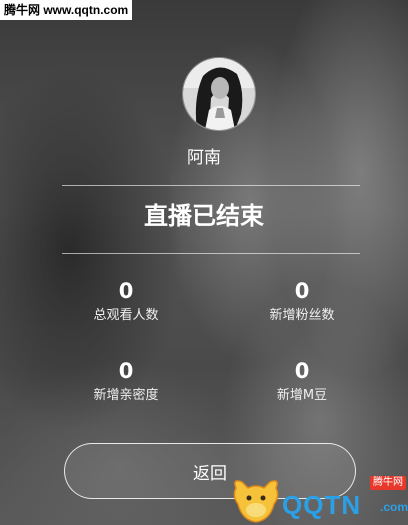 This screenshot has width=408, height=525. Describe the element at coordinates (302, 395) in the screenshot. I see `stat-label: 新增M豆` at that location.